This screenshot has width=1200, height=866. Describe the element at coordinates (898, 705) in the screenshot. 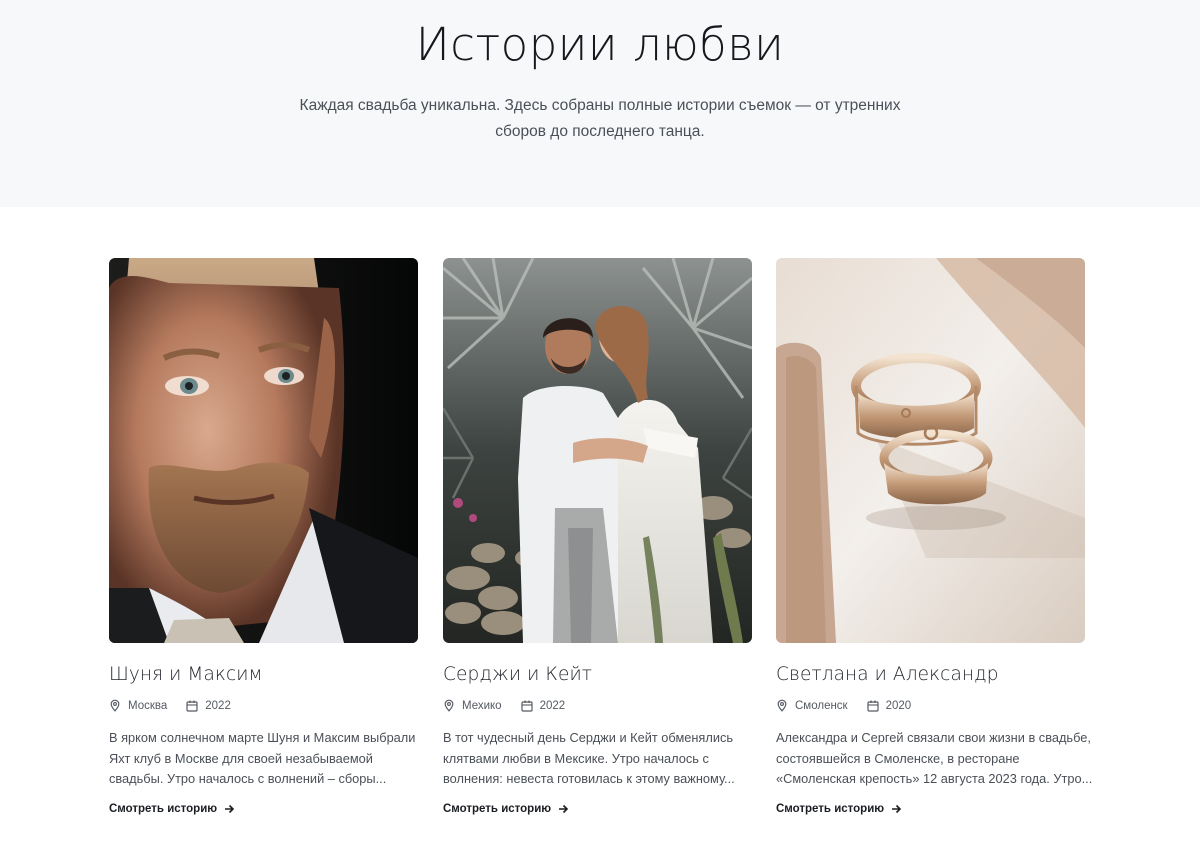

I see `story-year-label: 2020` at that location.